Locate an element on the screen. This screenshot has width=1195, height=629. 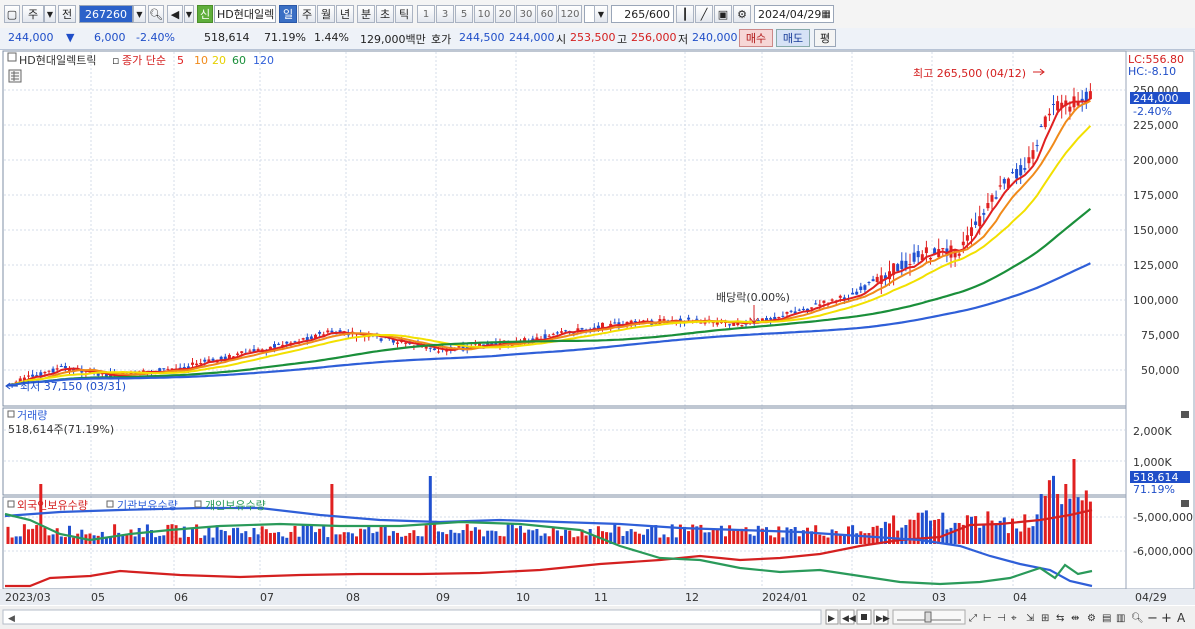
speaker-icon: ◀ is located at coordinates (175, 14).